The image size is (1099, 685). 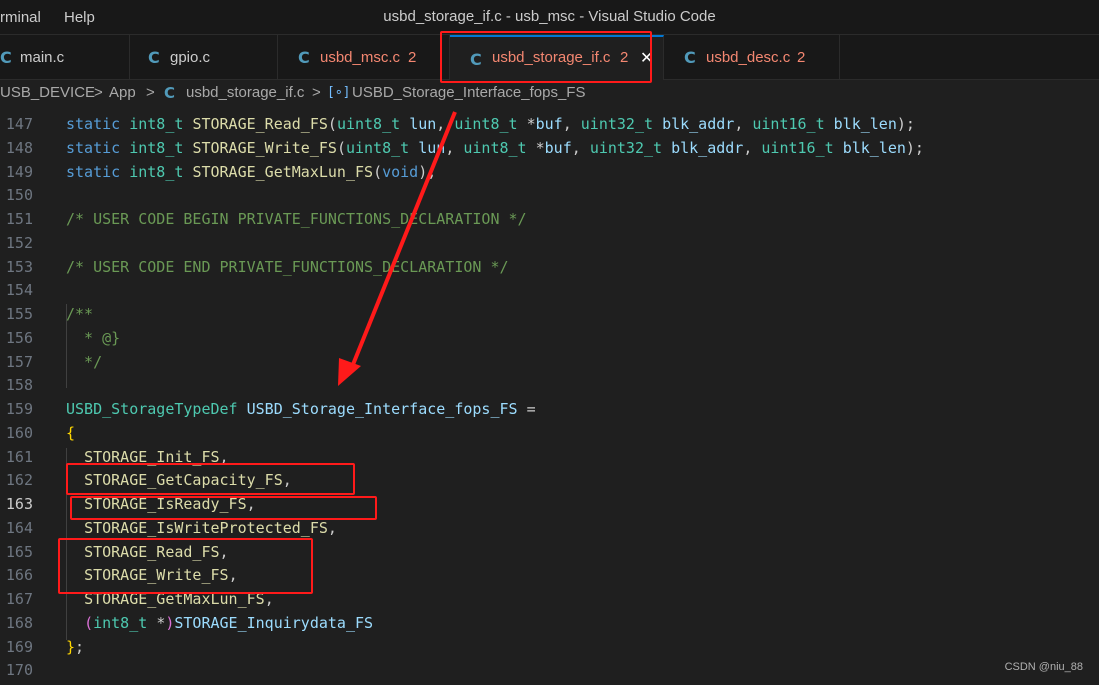 What do you see at coordinates (549, 317) in the screenshot?
I see `code-line: 155 /**` at bounding box center [549, 317].